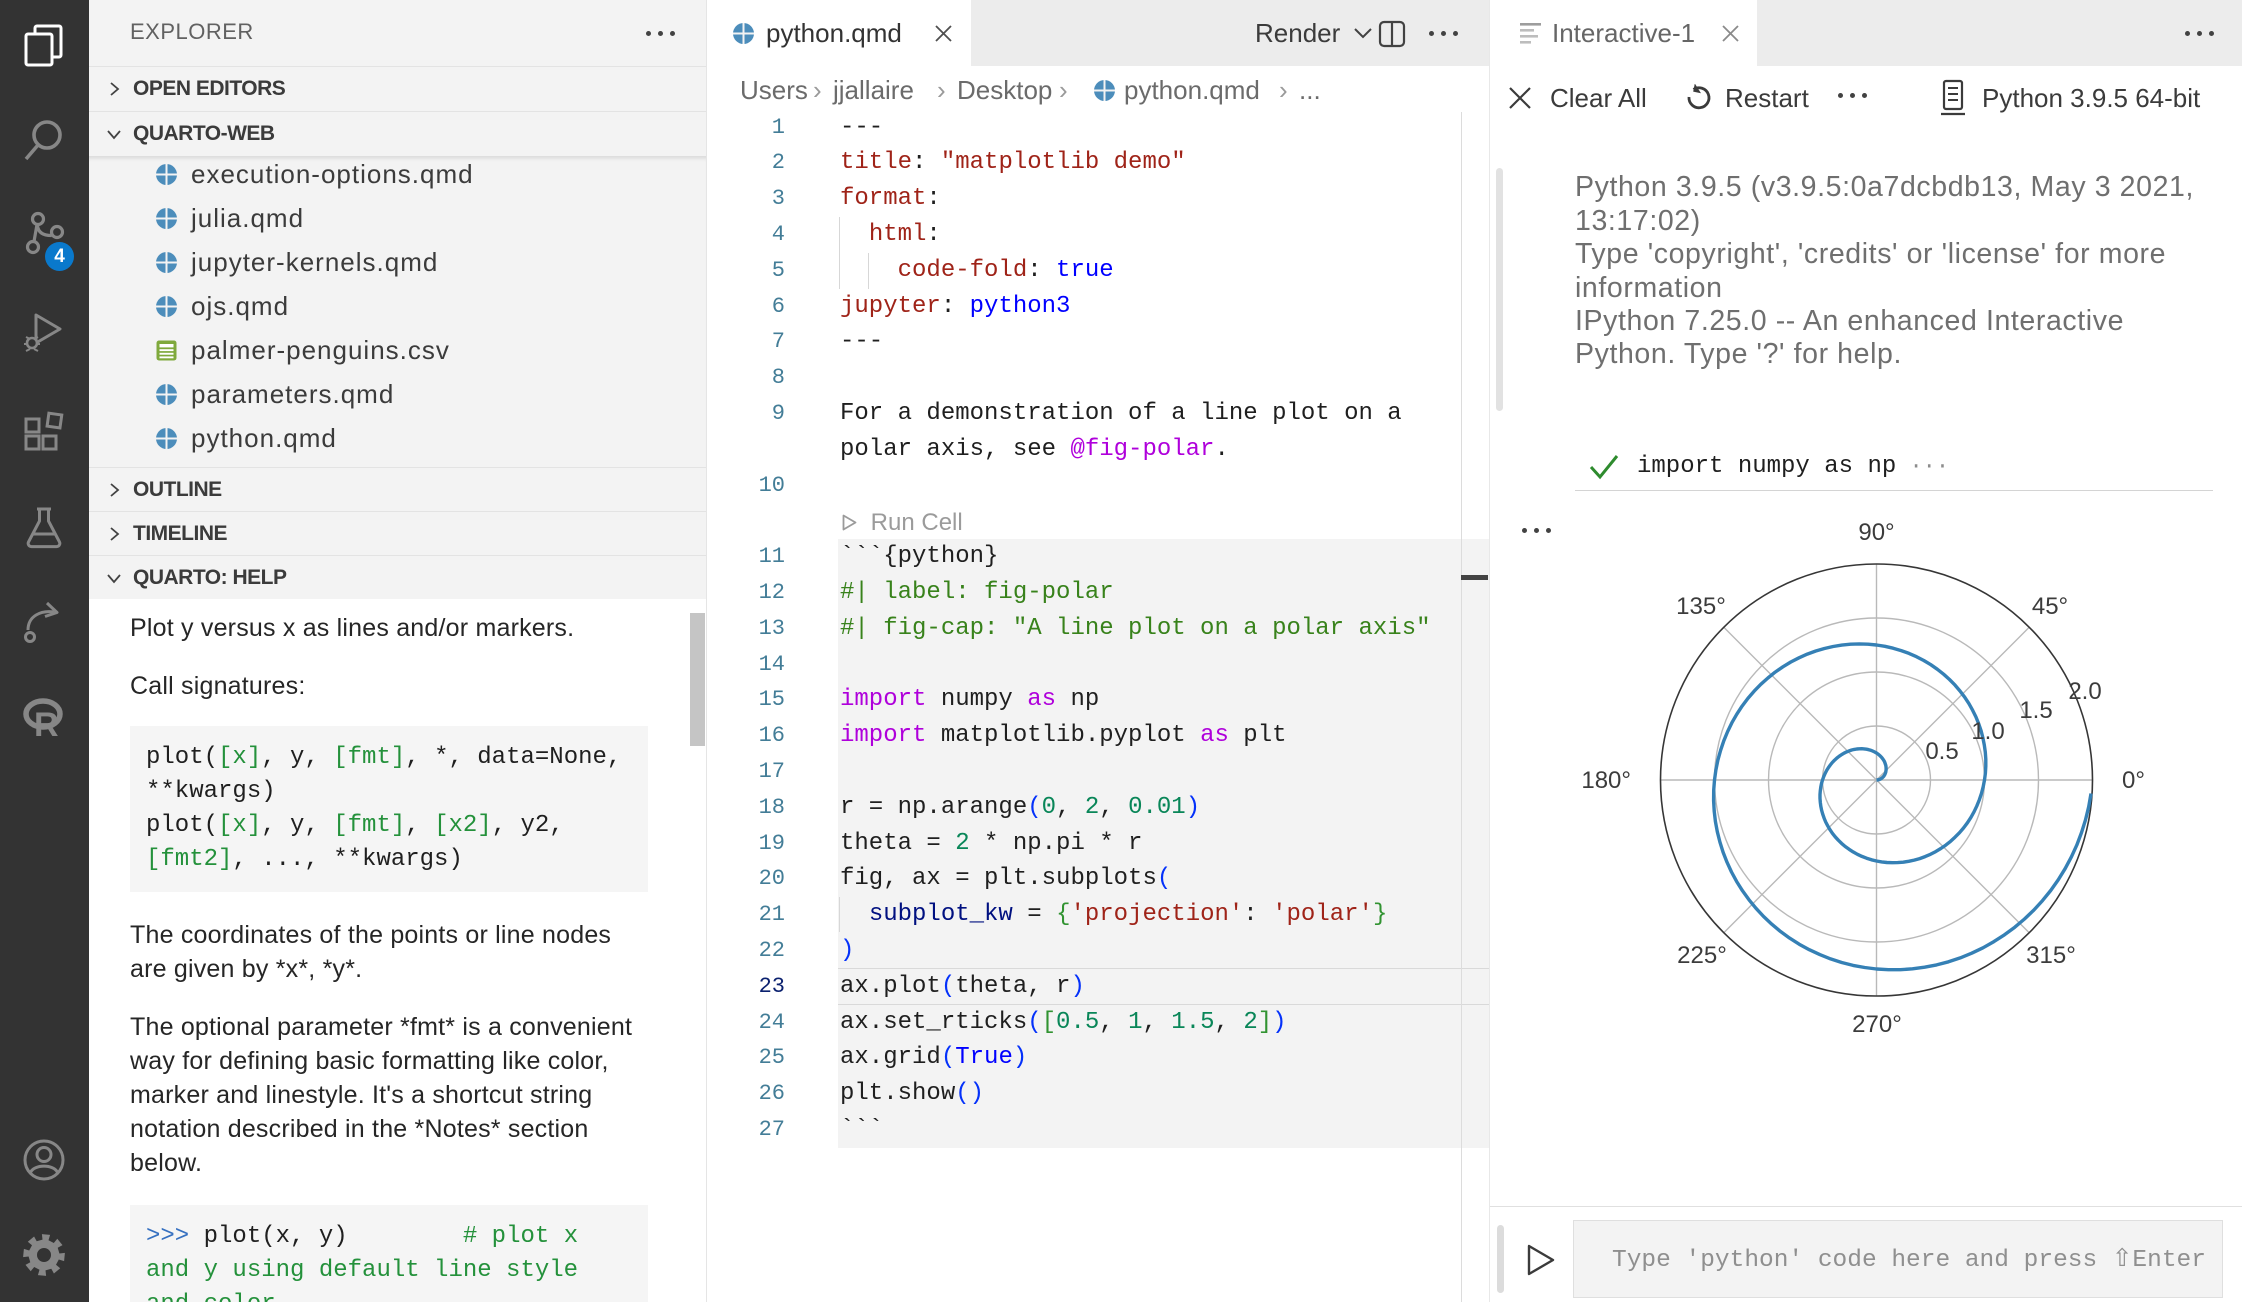 The width and height of the screenshot is (2242, 1302). What do you see at coordinates (46, 723) in the screenshot?
I see `svg-text: R` at bounding box center [46, 723].